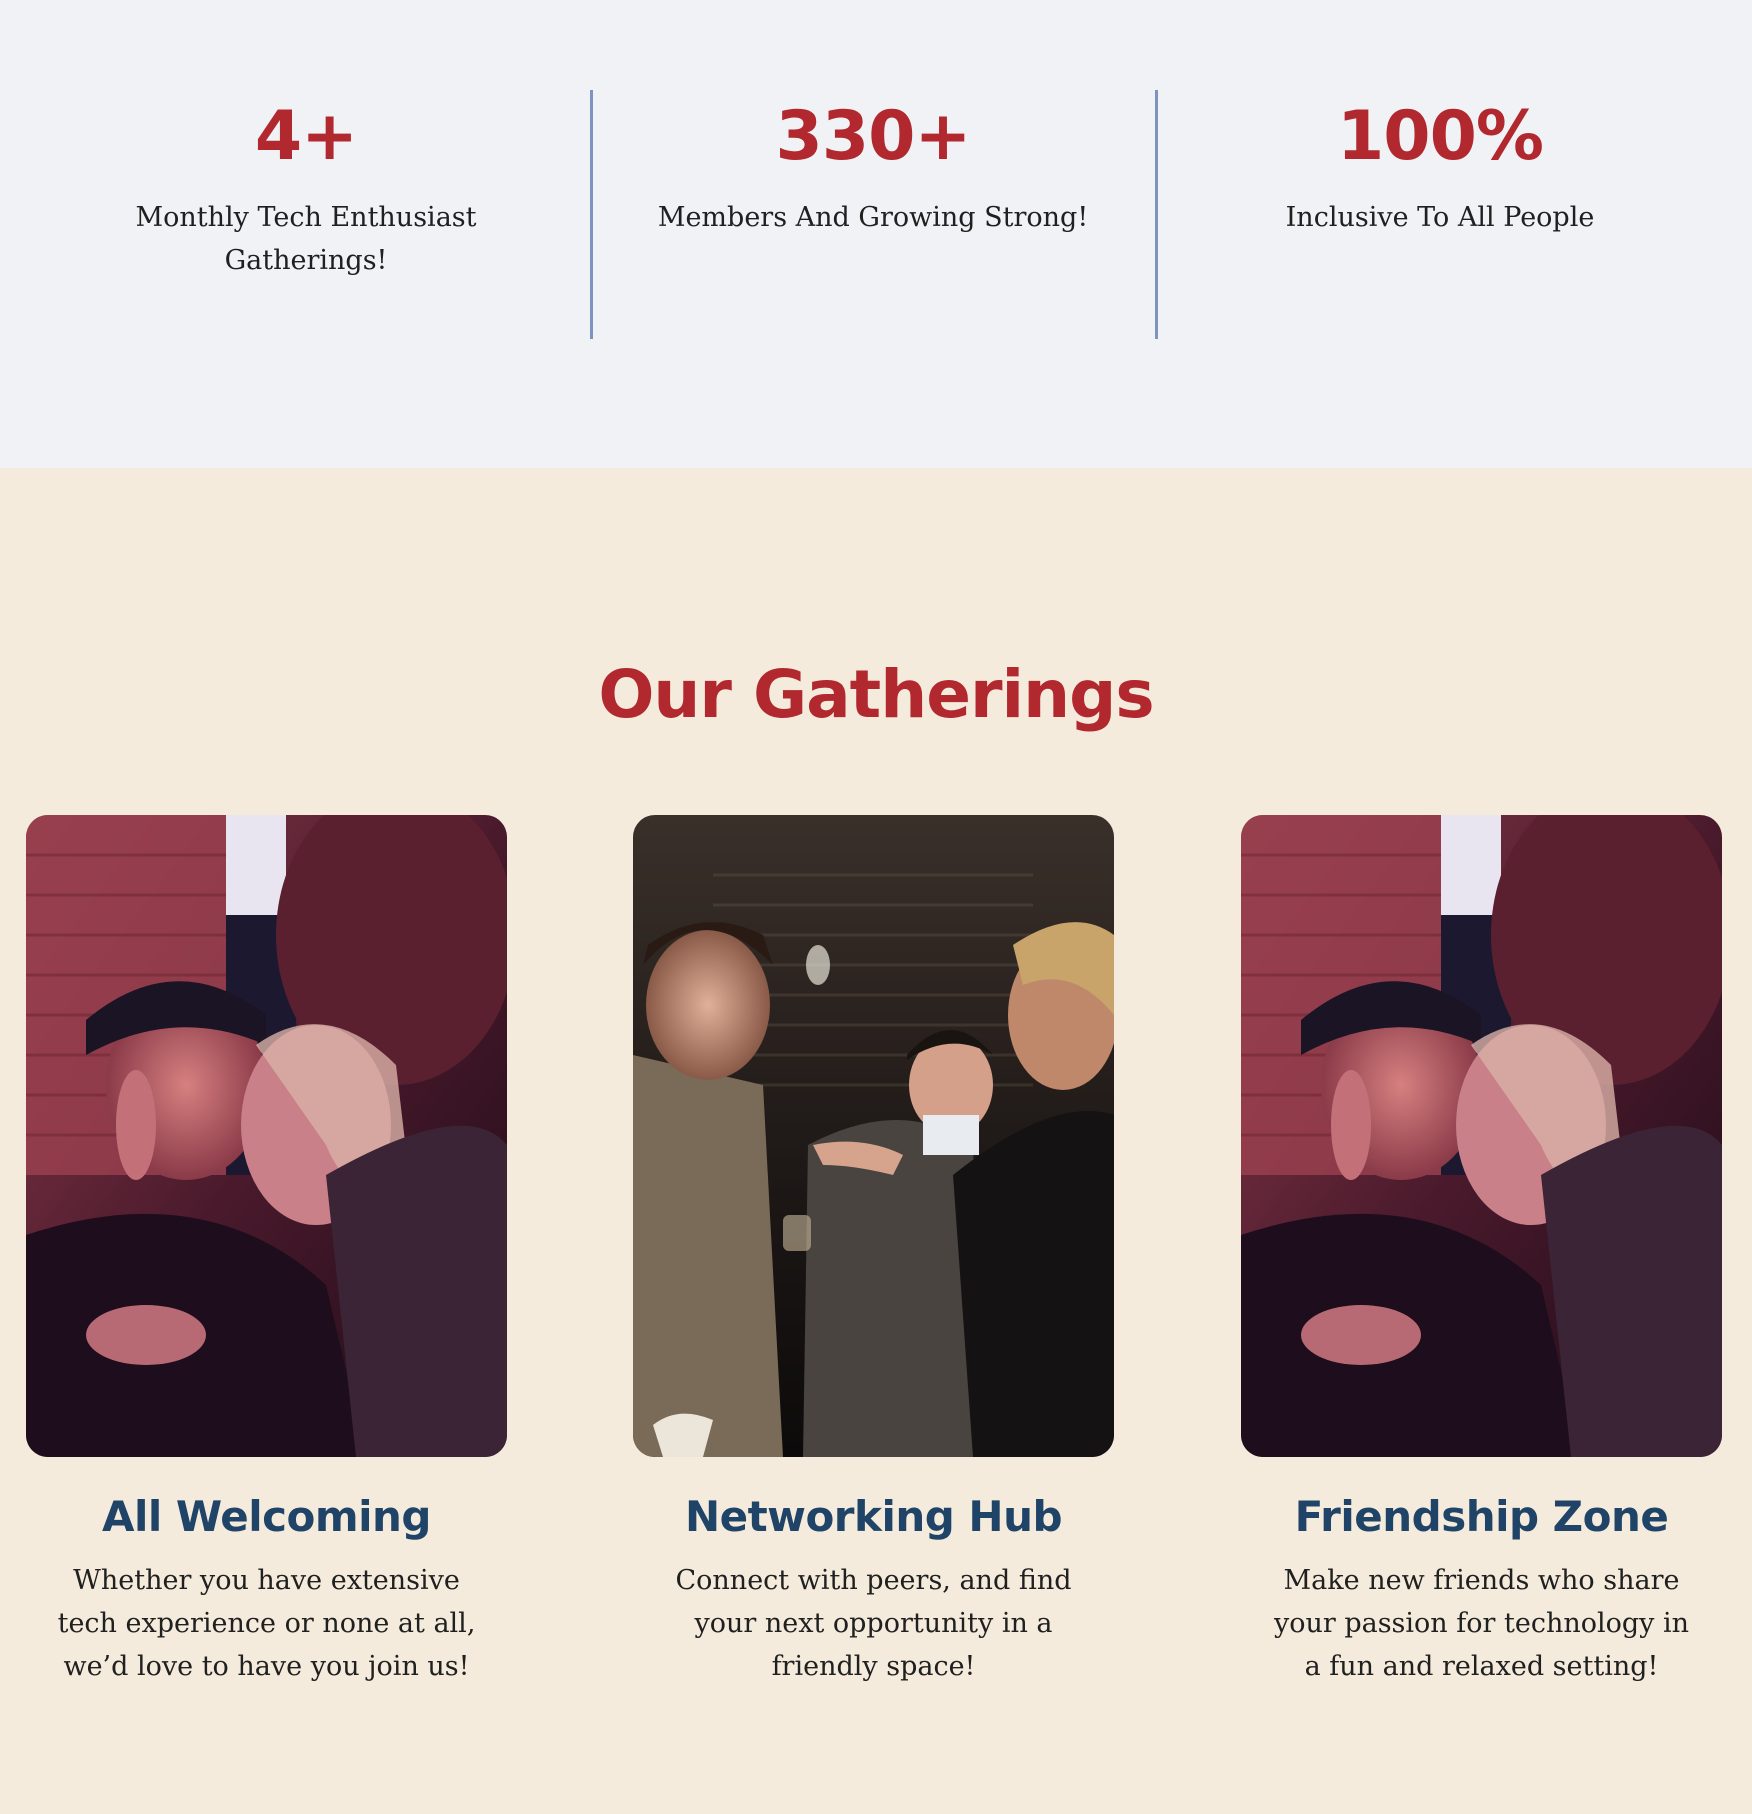  I want to click on people-networking-photo, so click(873, 1136).